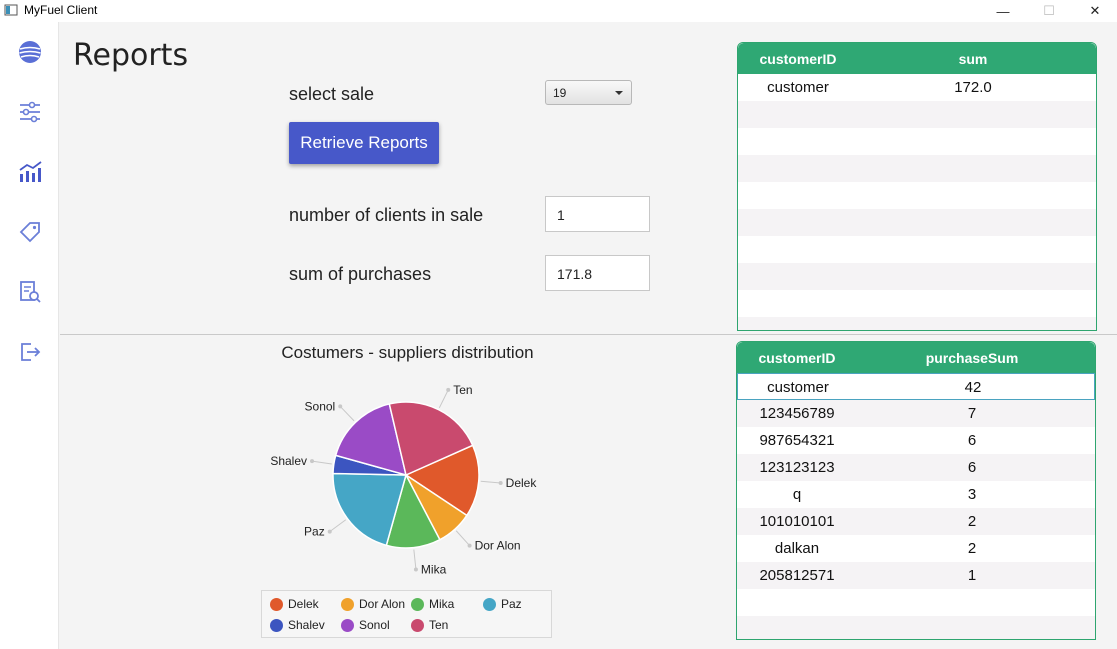 The image size is (1117, 649). I want to click on table-row: dalkan 2, so click(916, 548).